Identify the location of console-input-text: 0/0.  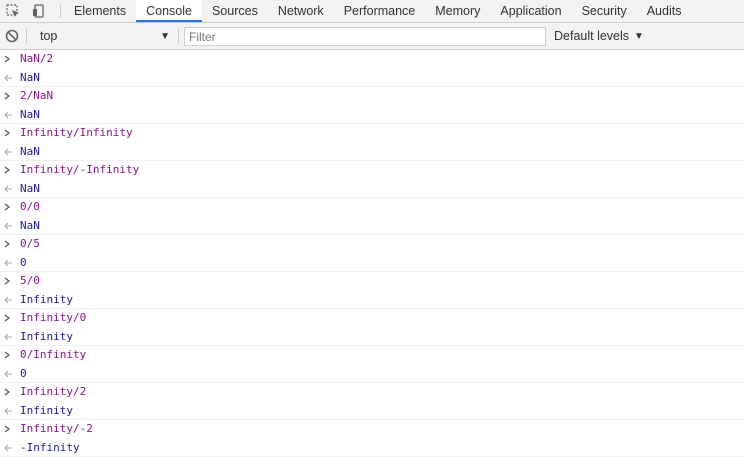
(30, 206).